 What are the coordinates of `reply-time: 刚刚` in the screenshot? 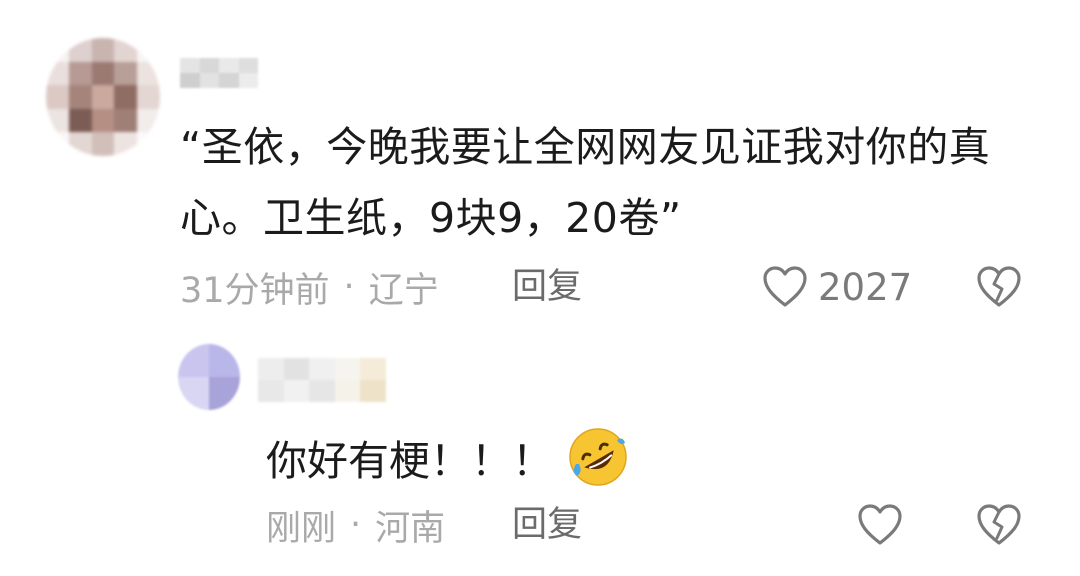 It's located at (301, 528).